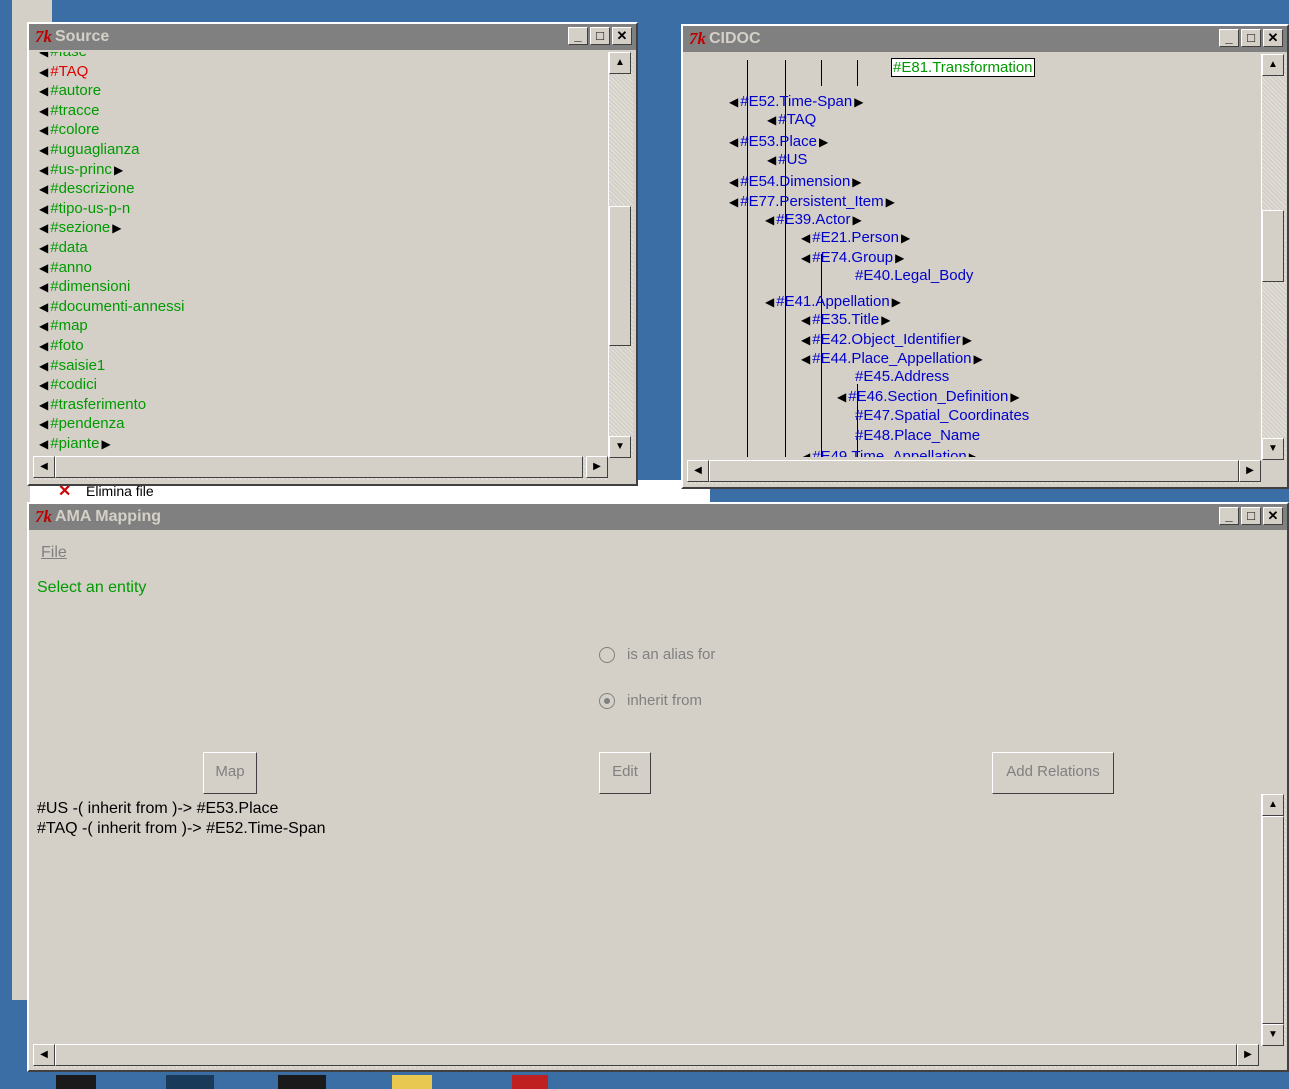 The image size is (1289, 1089). What do you see at coordinates (63, 56) in the screenshot?
I see `source-item: ◀#fase` at bounding box center [63, 56].